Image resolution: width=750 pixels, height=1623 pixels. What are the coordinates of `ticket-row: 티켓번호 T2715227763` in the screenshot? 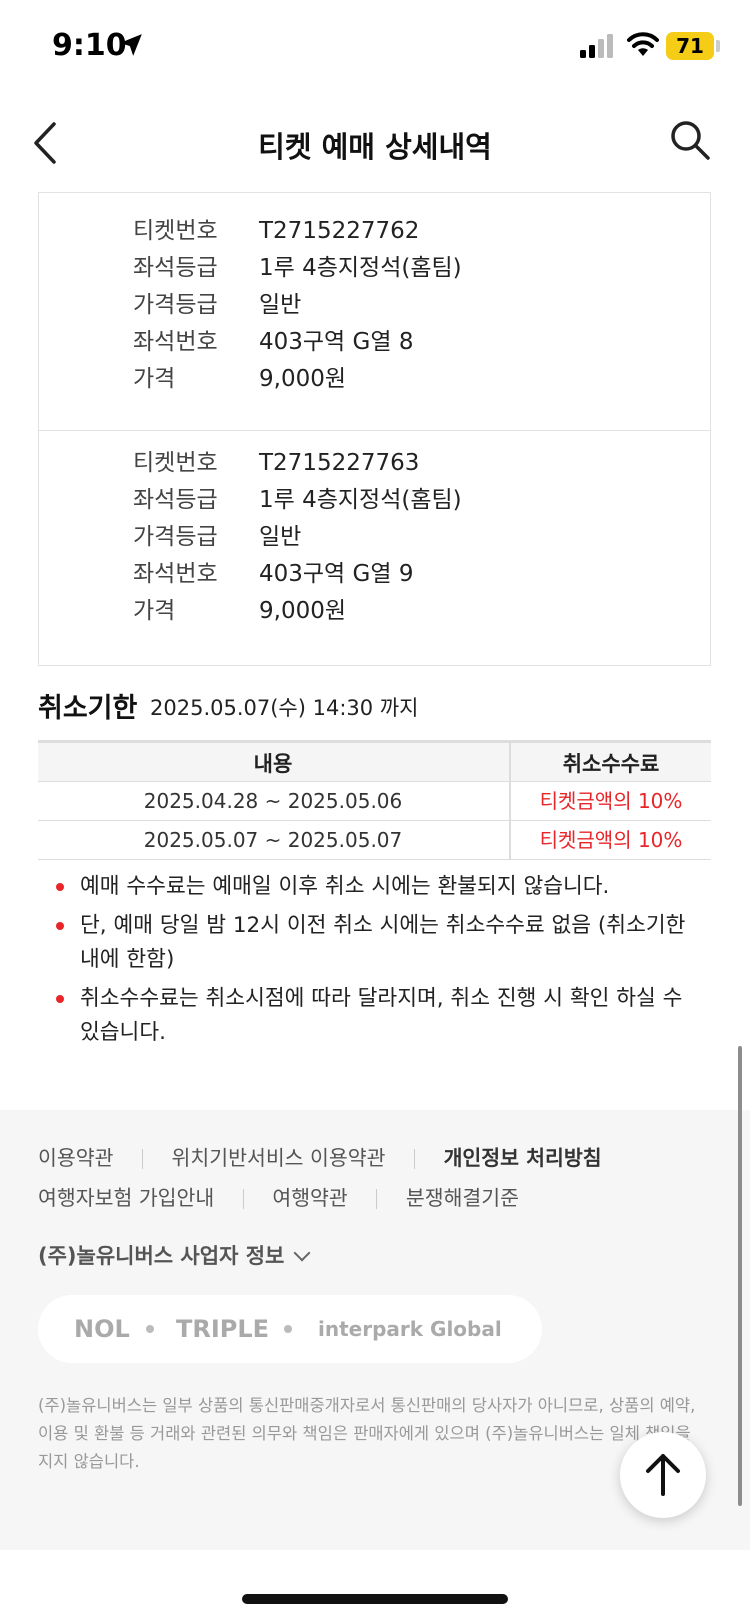 It's located at (374, 463).